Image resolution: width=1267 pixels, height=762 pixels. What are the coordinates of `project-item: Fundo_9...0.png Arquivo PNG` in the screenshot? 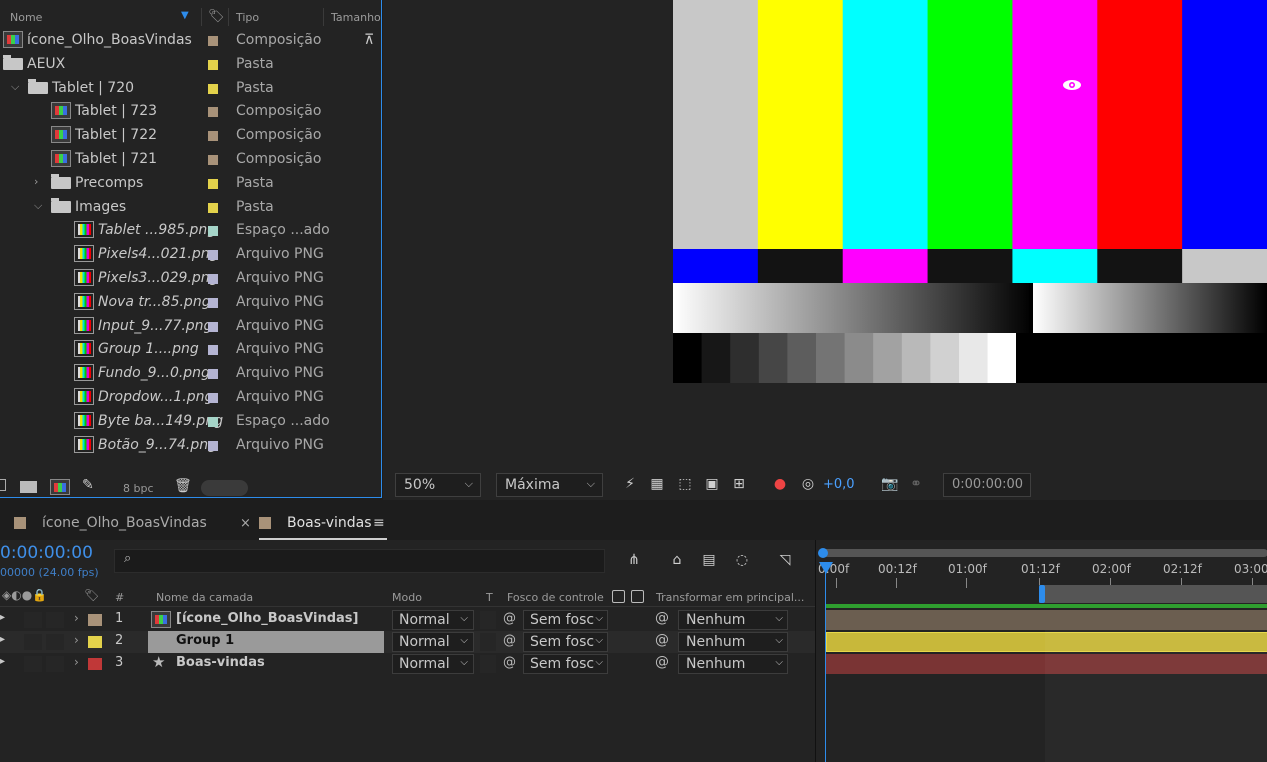 It's located at (181, 373).